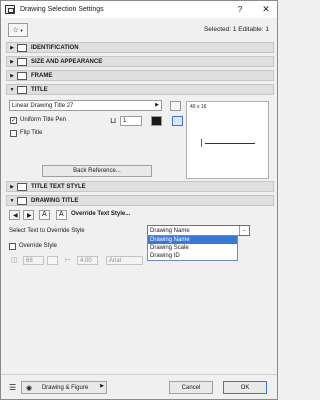 The image size is (320, 400). Describe the element at coordinates (43, 105) in the screenshot. I see `title-type-value: Linear Drawing Title 27` at that location.